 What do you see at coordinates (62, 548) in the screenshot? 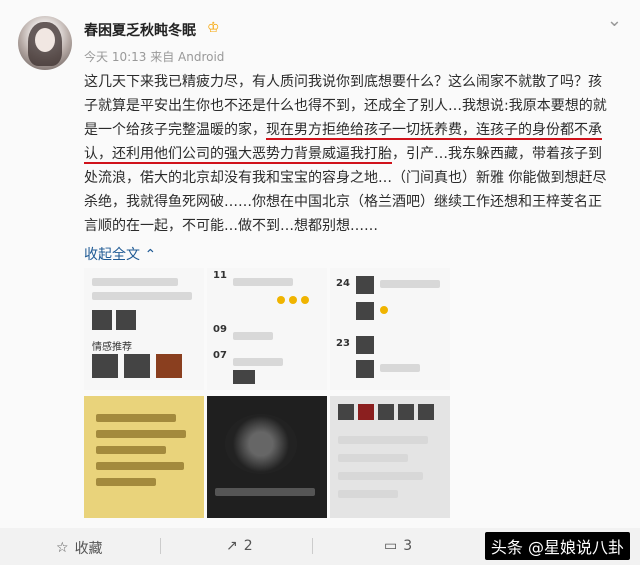
I see `star-icon: ☆` at bounding box center [62, 548].